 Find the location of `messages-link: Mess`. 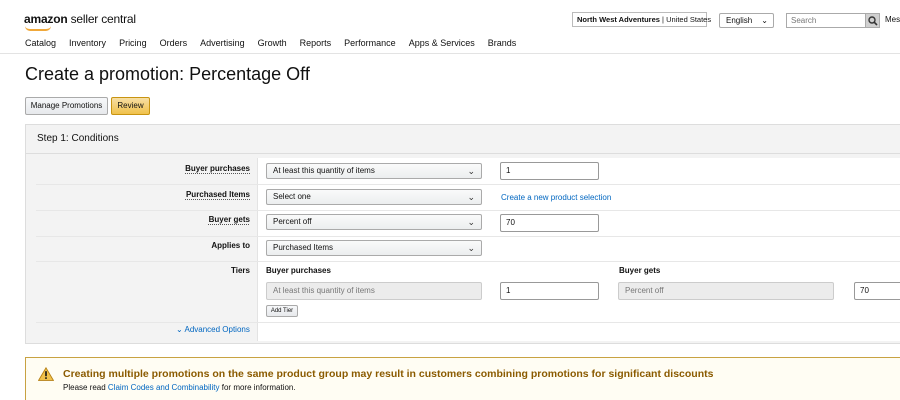

messages-link: Mess is located at coordinates (892, 19).